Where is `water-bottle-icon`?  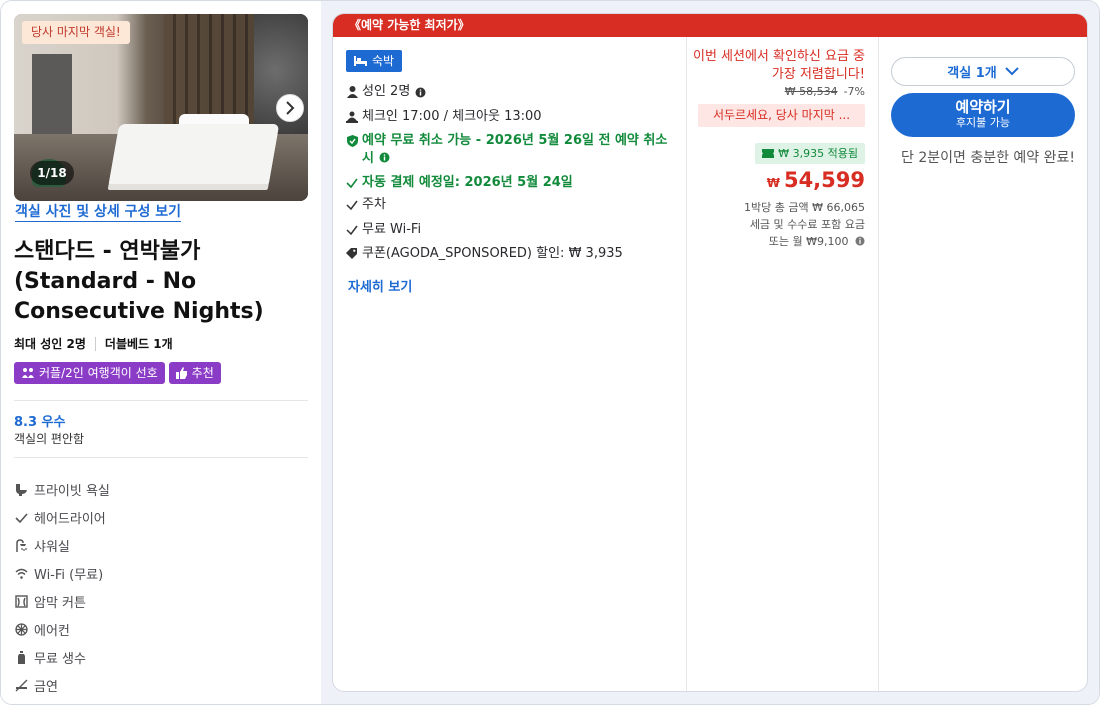
water-bottle-icon is located at coordinates (21, 657).